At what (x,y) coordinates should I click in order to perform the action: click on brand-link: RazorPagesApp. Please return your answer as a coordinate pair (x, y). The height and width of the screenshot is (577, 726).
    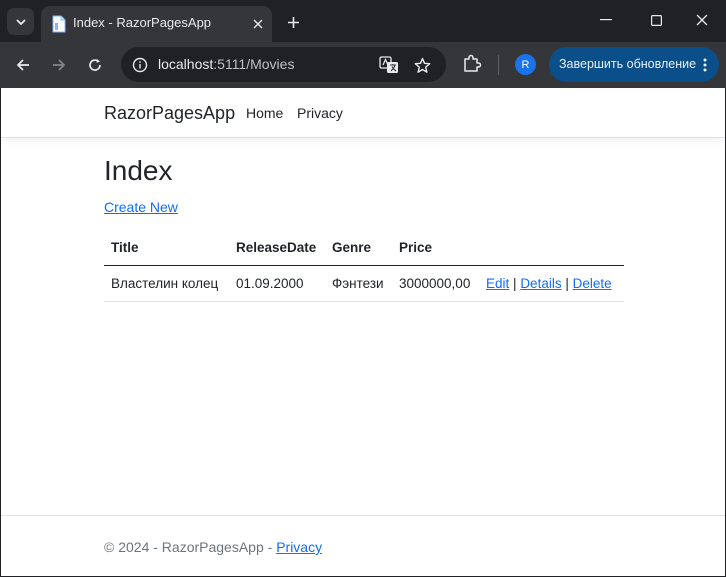
    Looking at the image, I should click on (169, 113).